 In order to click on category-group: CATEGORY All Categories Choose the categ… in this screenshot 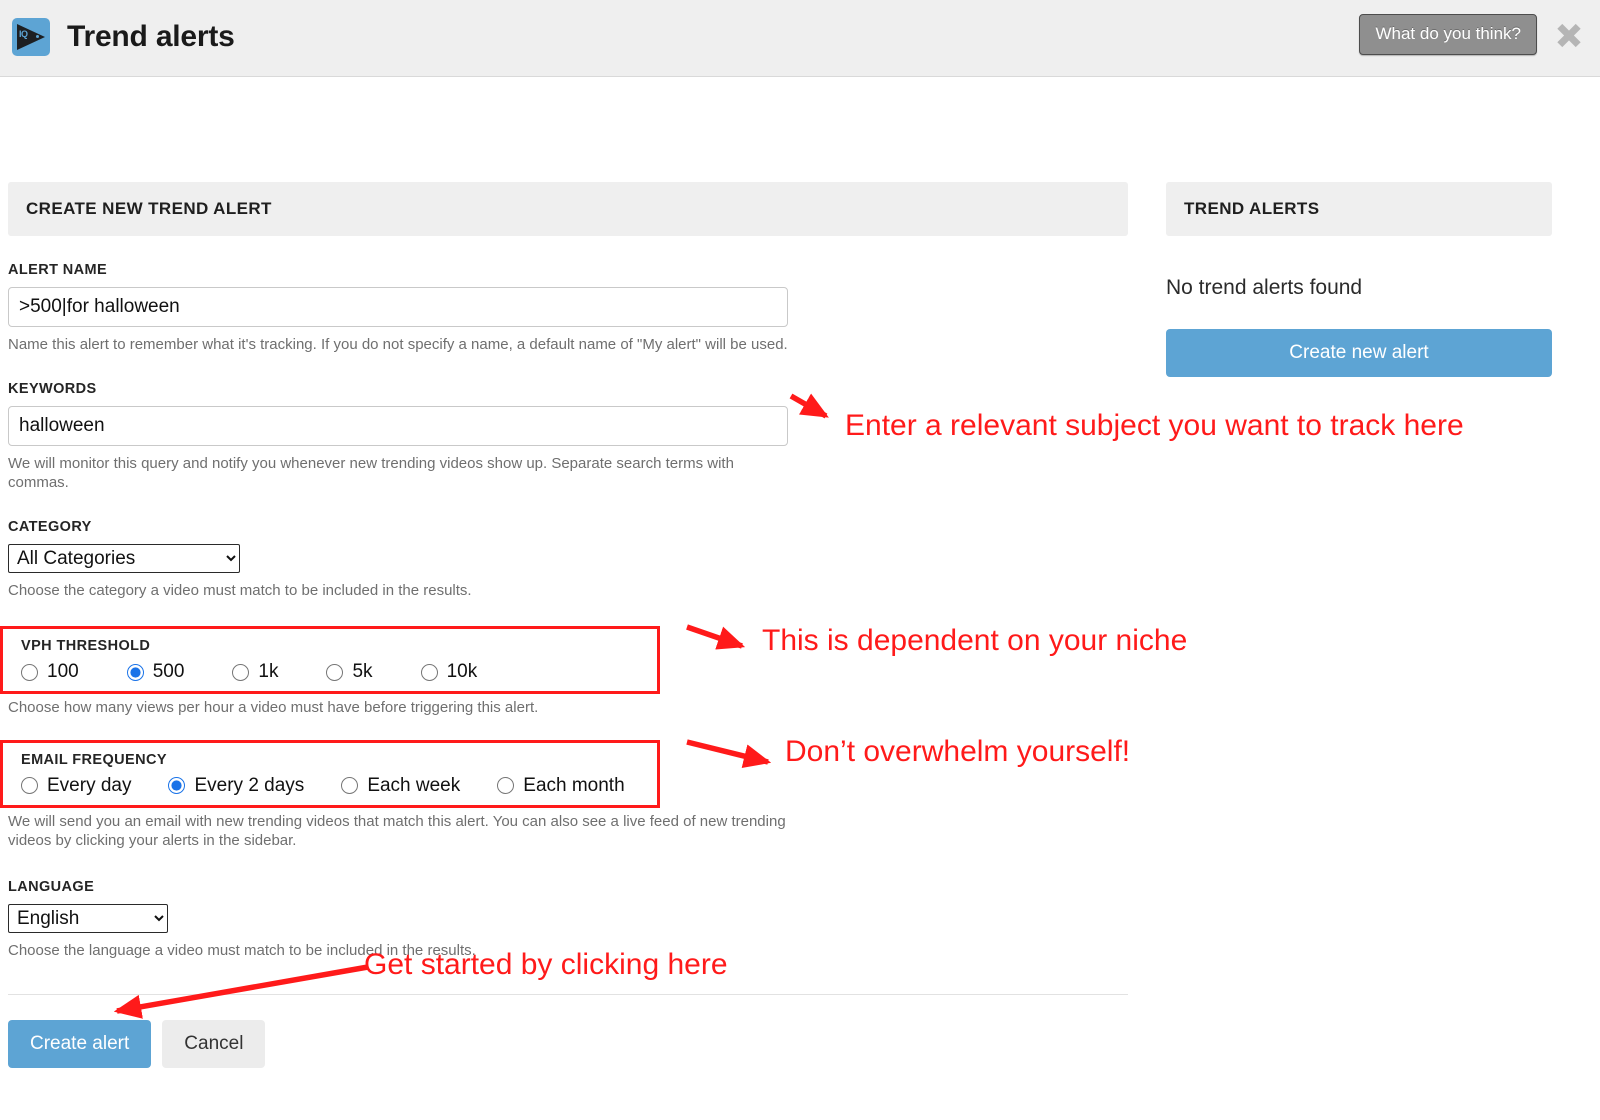, I will do `click(568, 560)`.